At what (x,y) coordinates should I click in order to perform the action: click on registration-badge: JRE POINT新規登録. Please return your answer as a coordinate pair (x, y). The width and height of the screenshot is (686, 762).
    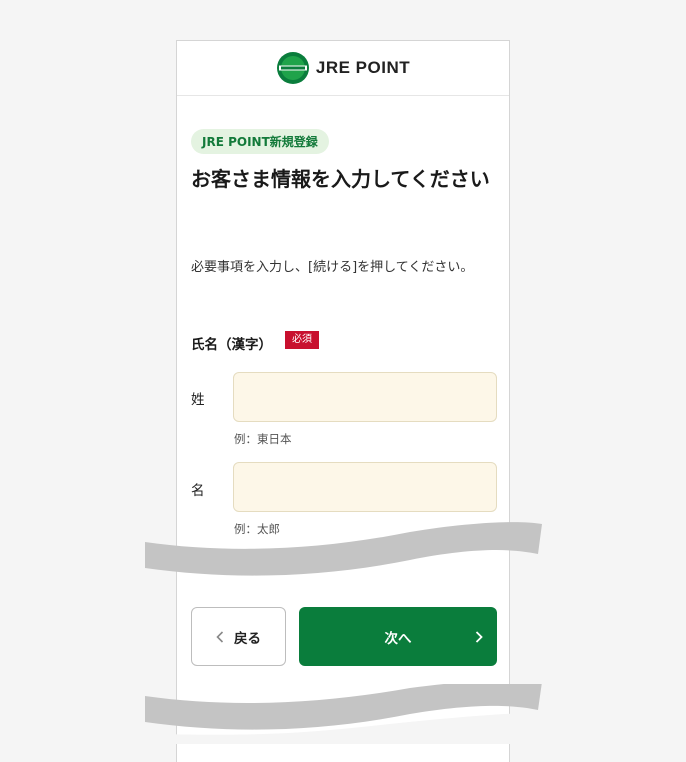
    Looking at the image, I should click on (260, 141).